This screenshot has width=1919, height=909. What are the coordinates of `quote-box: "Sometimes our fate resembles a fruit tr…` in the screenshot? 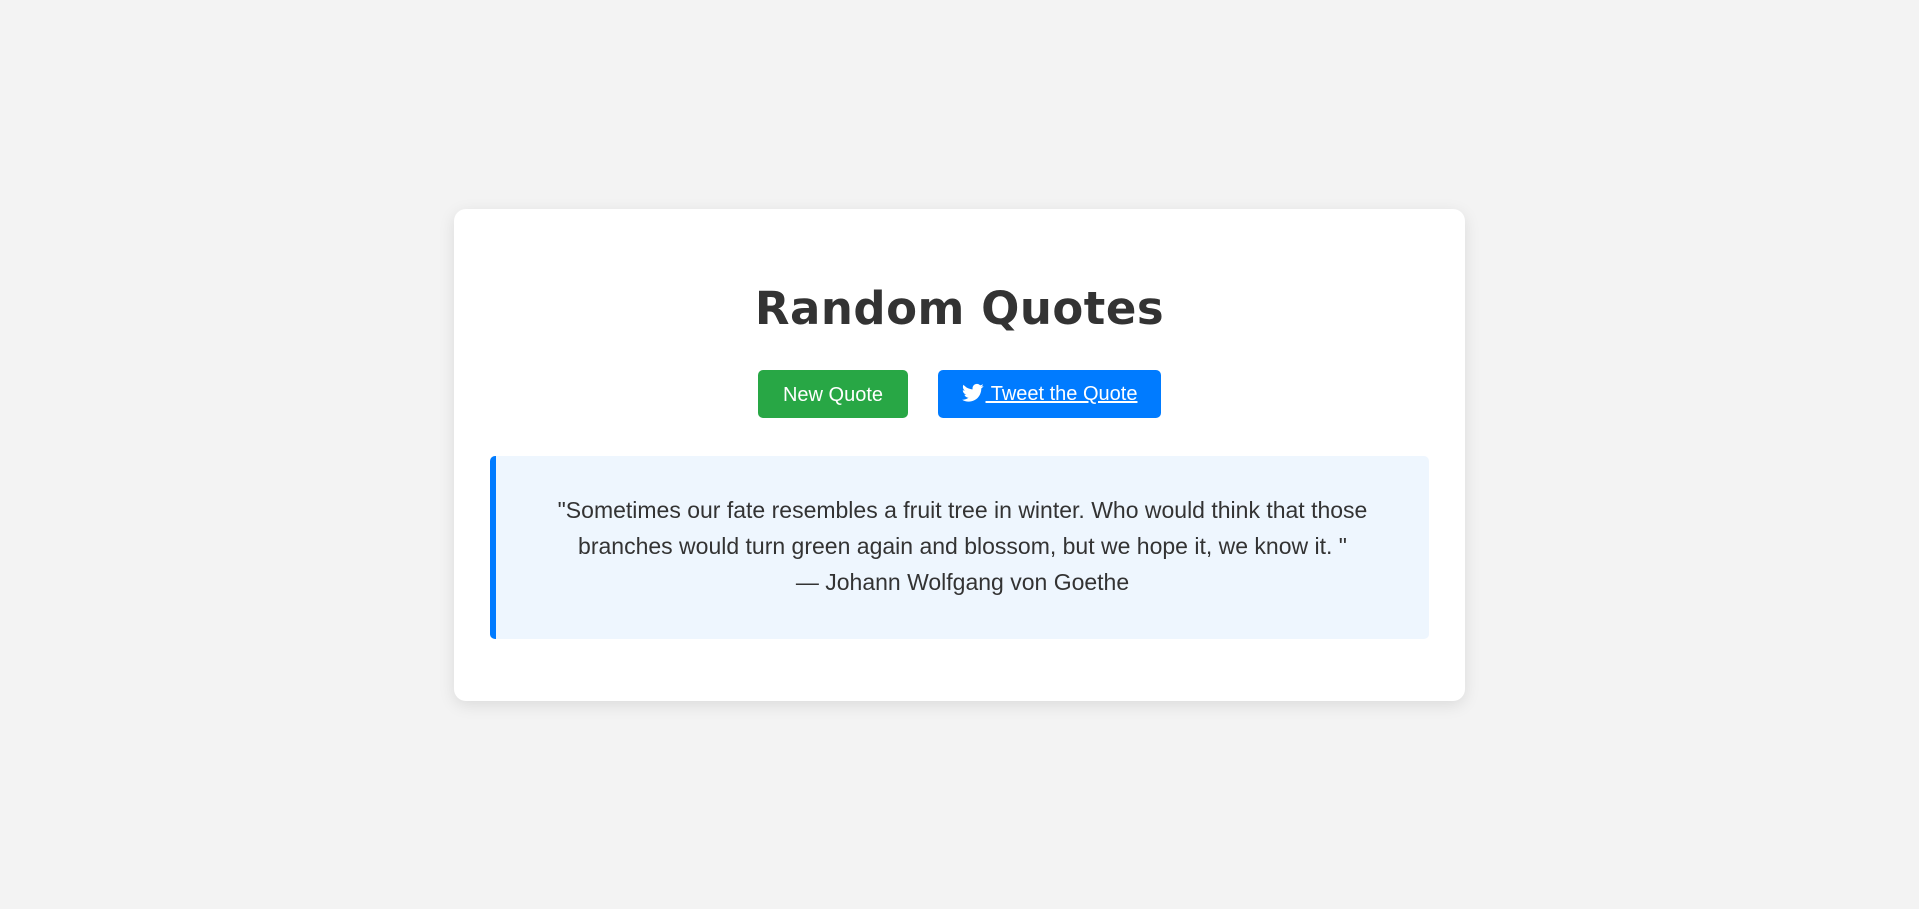 It's located at (959, 547).